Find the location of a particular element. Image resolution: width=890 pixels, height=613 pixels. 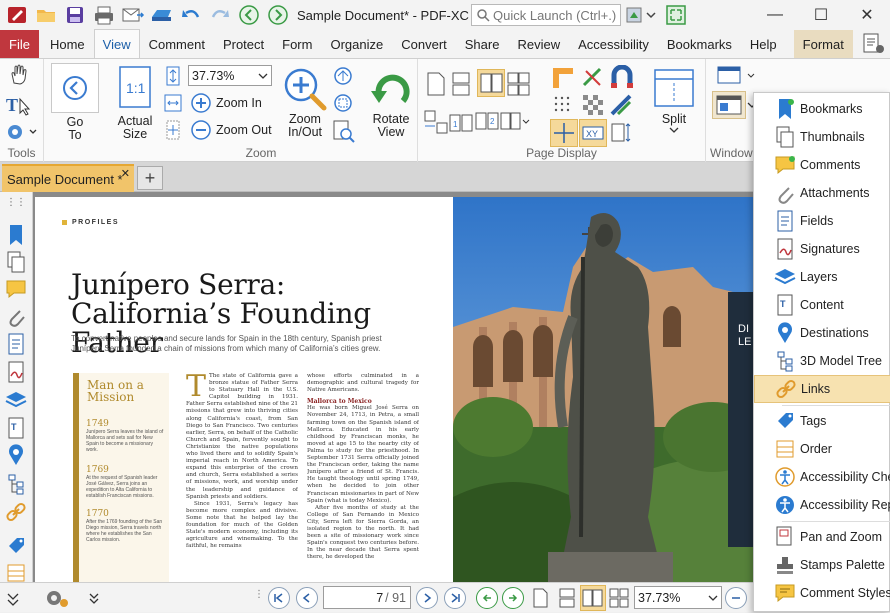

document-settings-icon is located at coordinates (874, 44).